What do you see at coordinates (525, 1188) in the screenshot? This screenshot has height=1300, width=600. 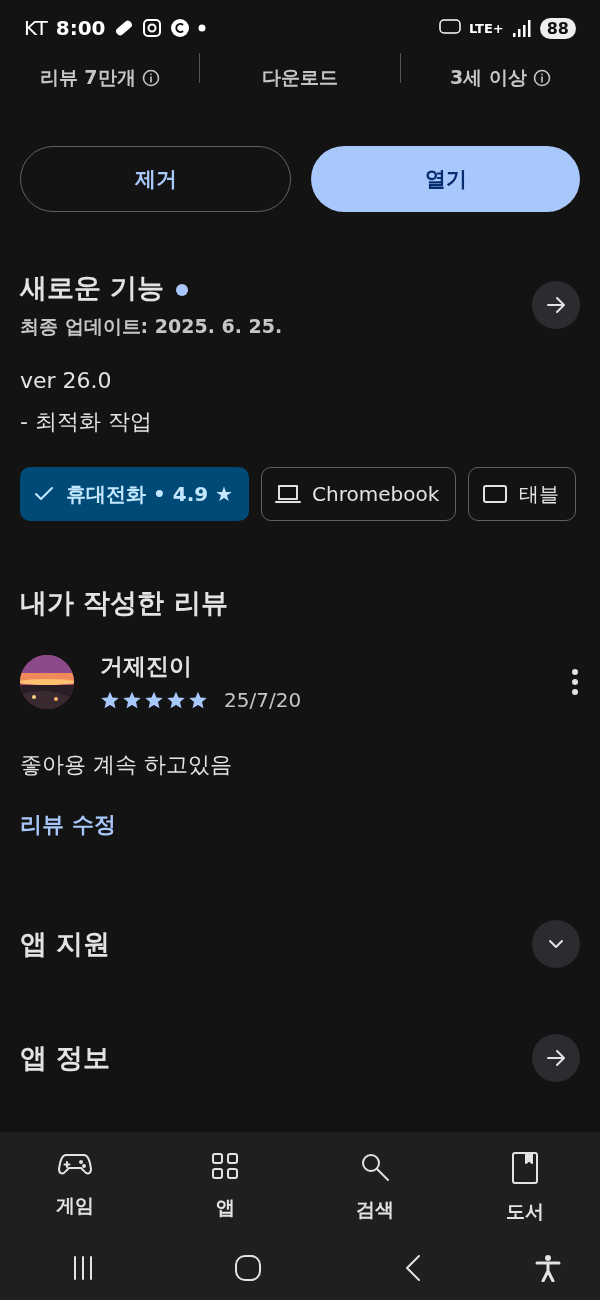 I see `nav-tab: 도서` at bounding box center [525, 1188].